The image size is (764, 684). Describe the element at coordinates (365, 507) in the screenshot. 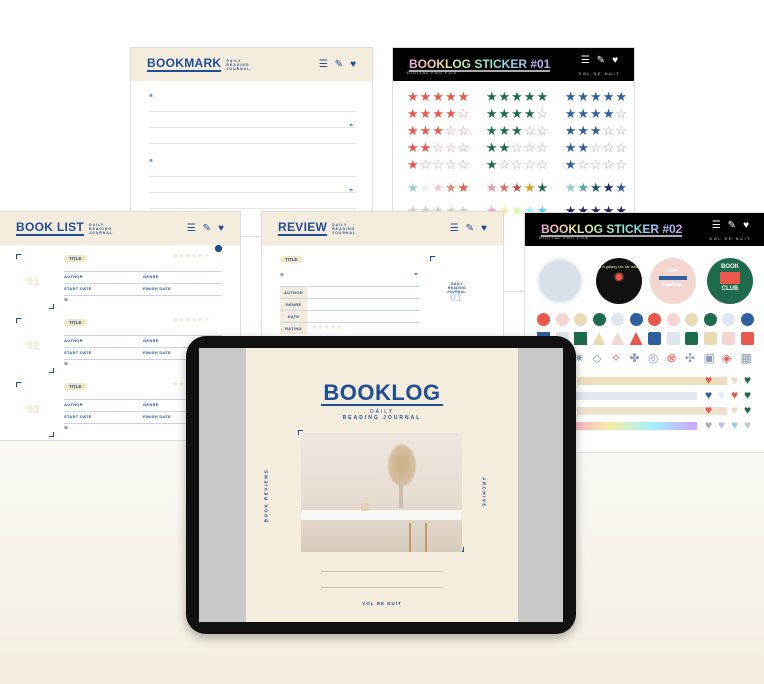

I see `mug` at that location.